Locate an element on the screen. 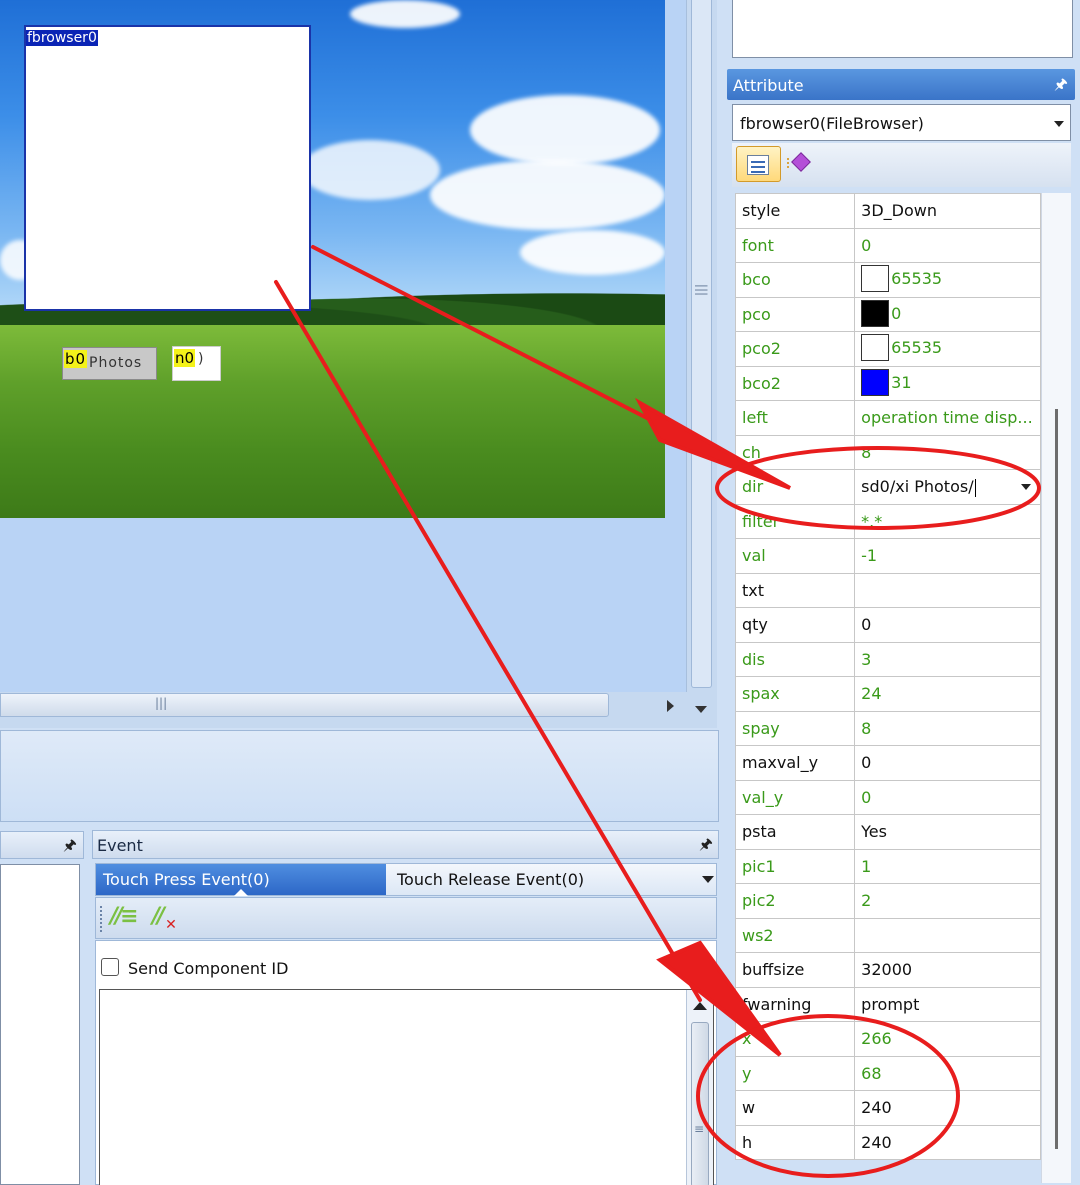  attribute-row-bco: bco 65535 is located at coordinates (887, 280).